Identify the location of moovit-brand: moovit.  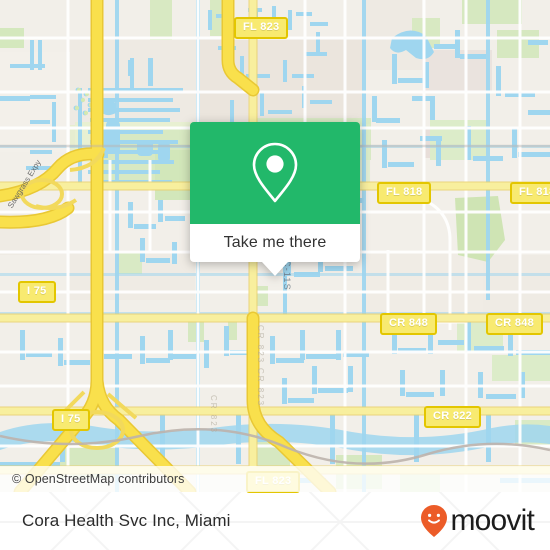
(477, 521).